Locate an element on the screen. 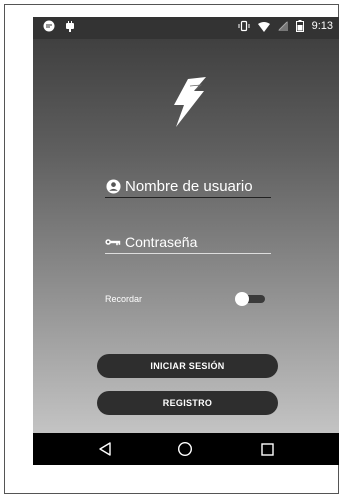 Image resolution: width=345 pixels, height=499 pixels. android-icon is located at coordinates (70, 26).